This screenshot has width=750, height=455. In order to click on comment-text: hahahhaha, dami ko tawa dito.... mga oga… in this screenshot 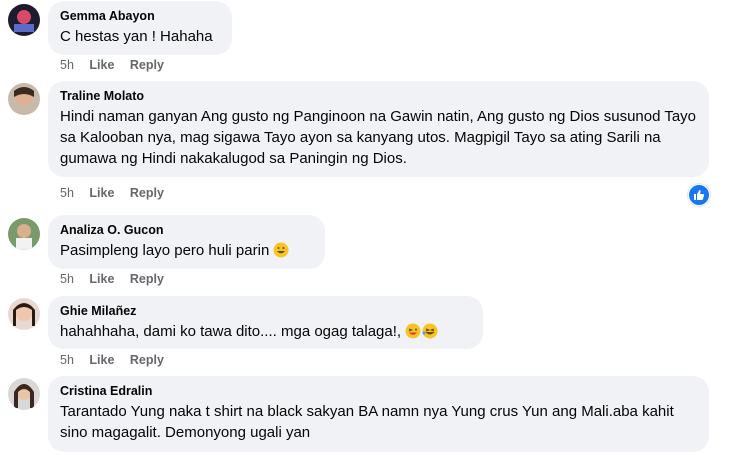, I will do `click(265, 333)`.